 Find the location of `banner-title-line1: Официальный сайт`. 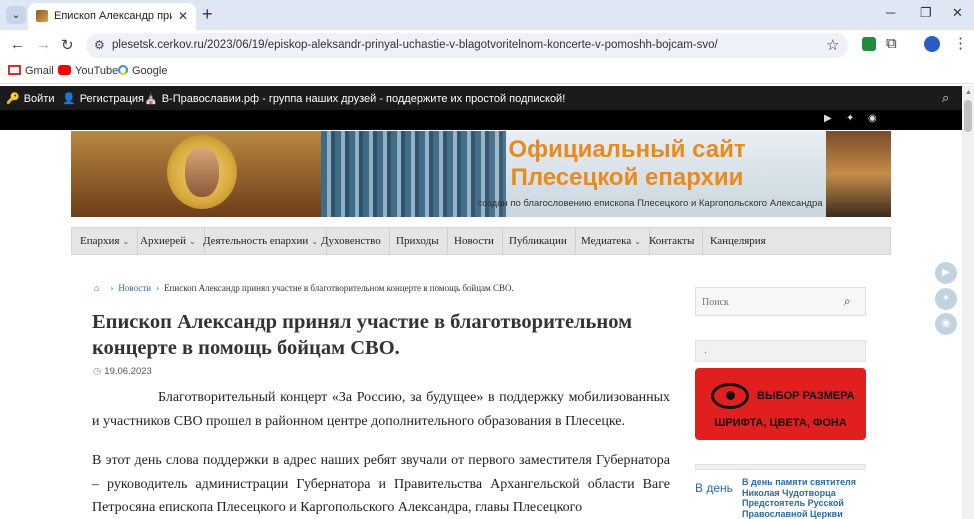

banner-title-line1: Официальный сайт is located at coordinates (627, 149).